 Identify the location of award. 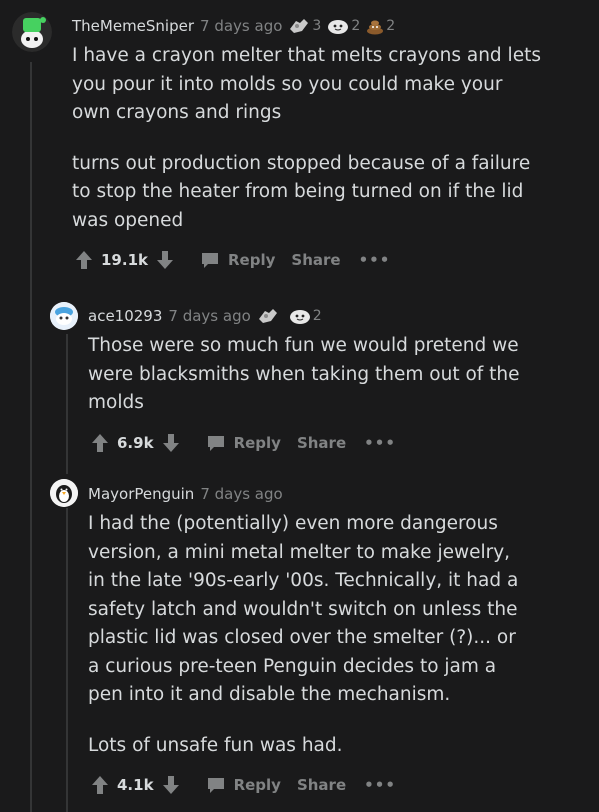
(268, 316).